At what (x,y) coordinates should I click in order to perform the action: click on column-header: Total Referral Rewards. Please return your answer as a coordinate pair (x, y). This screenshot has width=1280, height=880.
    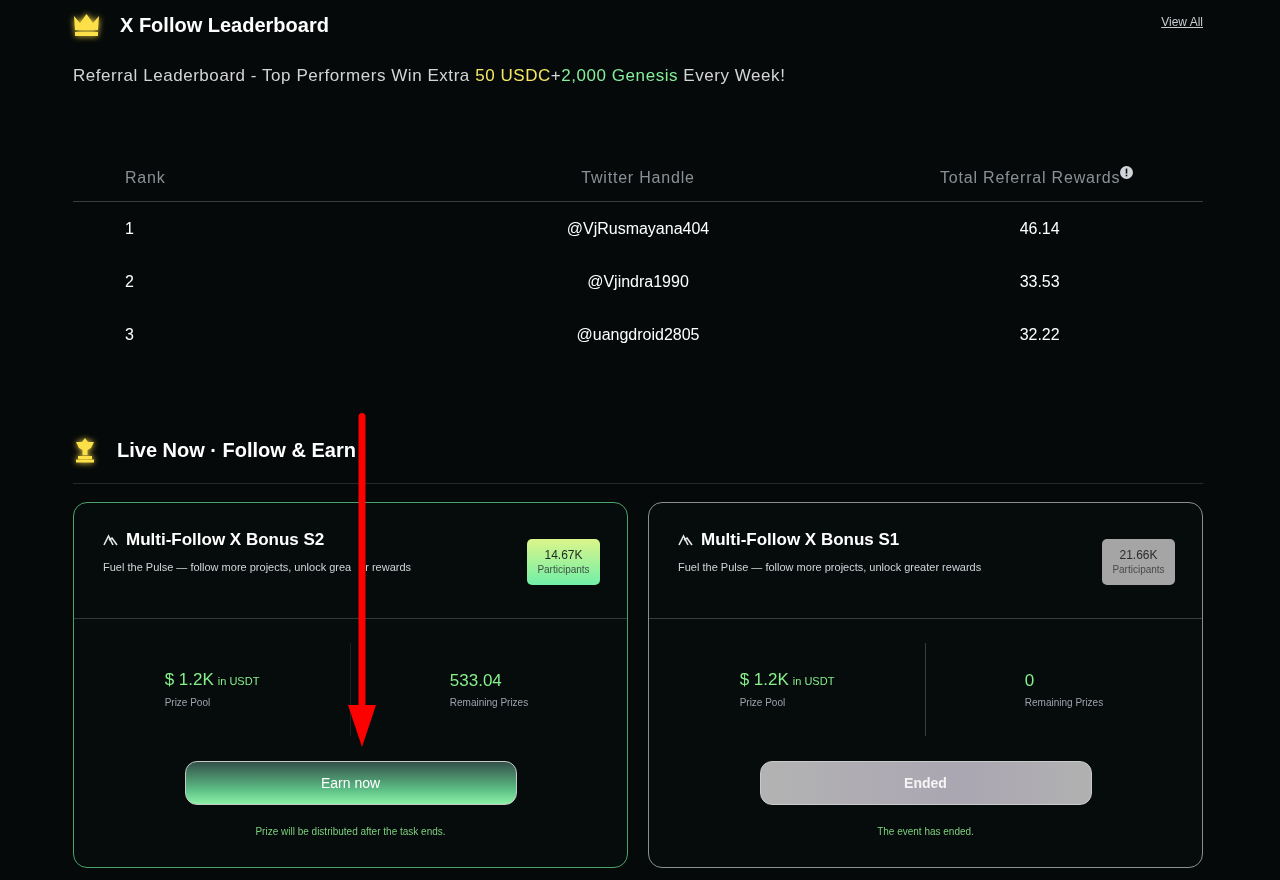
    Looking at the image, I should click on (1030, 177).